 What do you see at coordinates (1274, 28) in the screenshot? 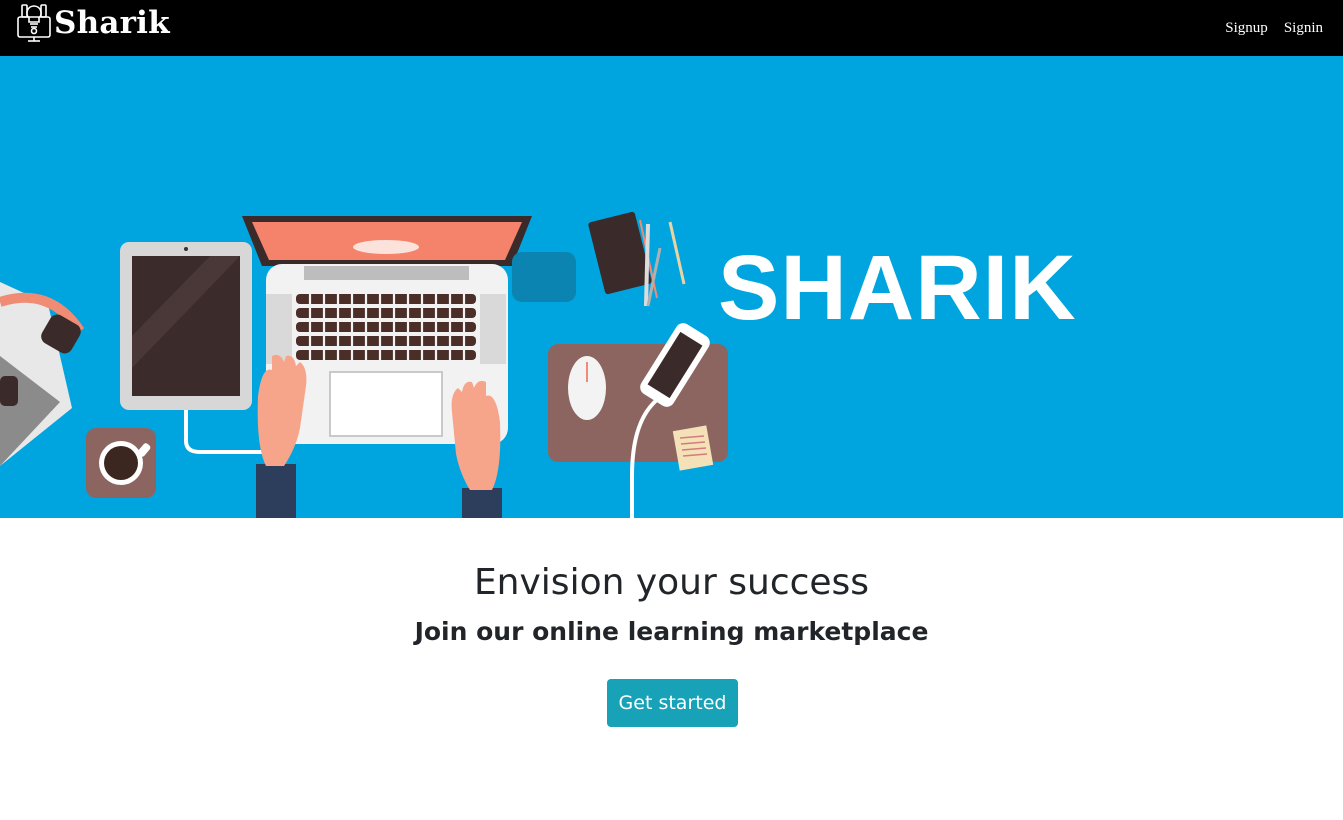
I see `nav-links: Signup Signin` at bounding box center [1274, 28].